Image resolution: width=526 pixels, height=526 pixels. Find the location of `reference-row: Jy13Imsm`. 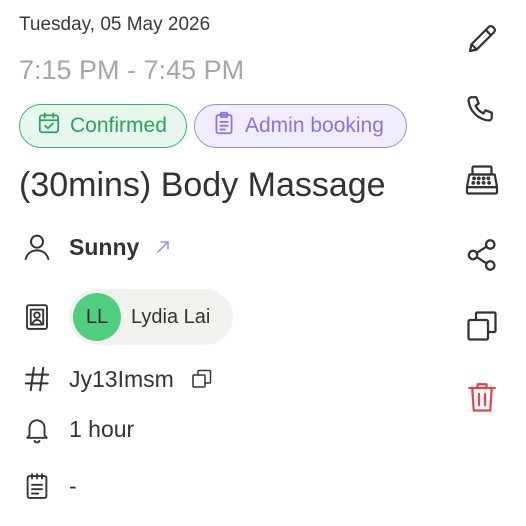

reference-row: Jy13Imsm is located at coordinates (116, 379).